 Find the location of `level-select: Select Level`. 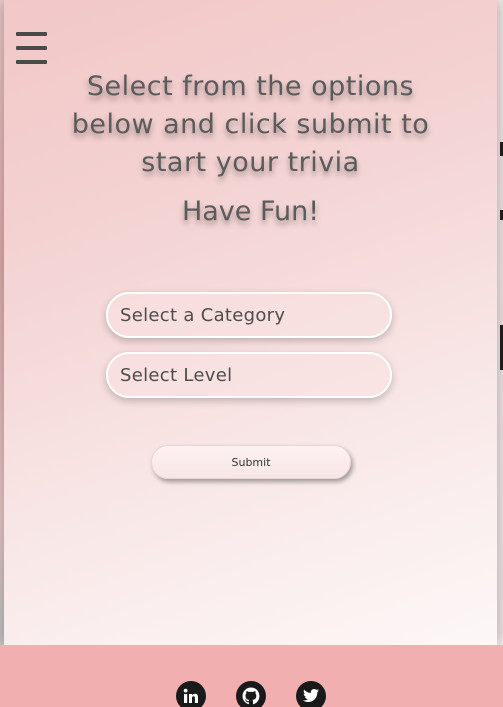

level-select: Select Level is located at coordinates (249, 375).